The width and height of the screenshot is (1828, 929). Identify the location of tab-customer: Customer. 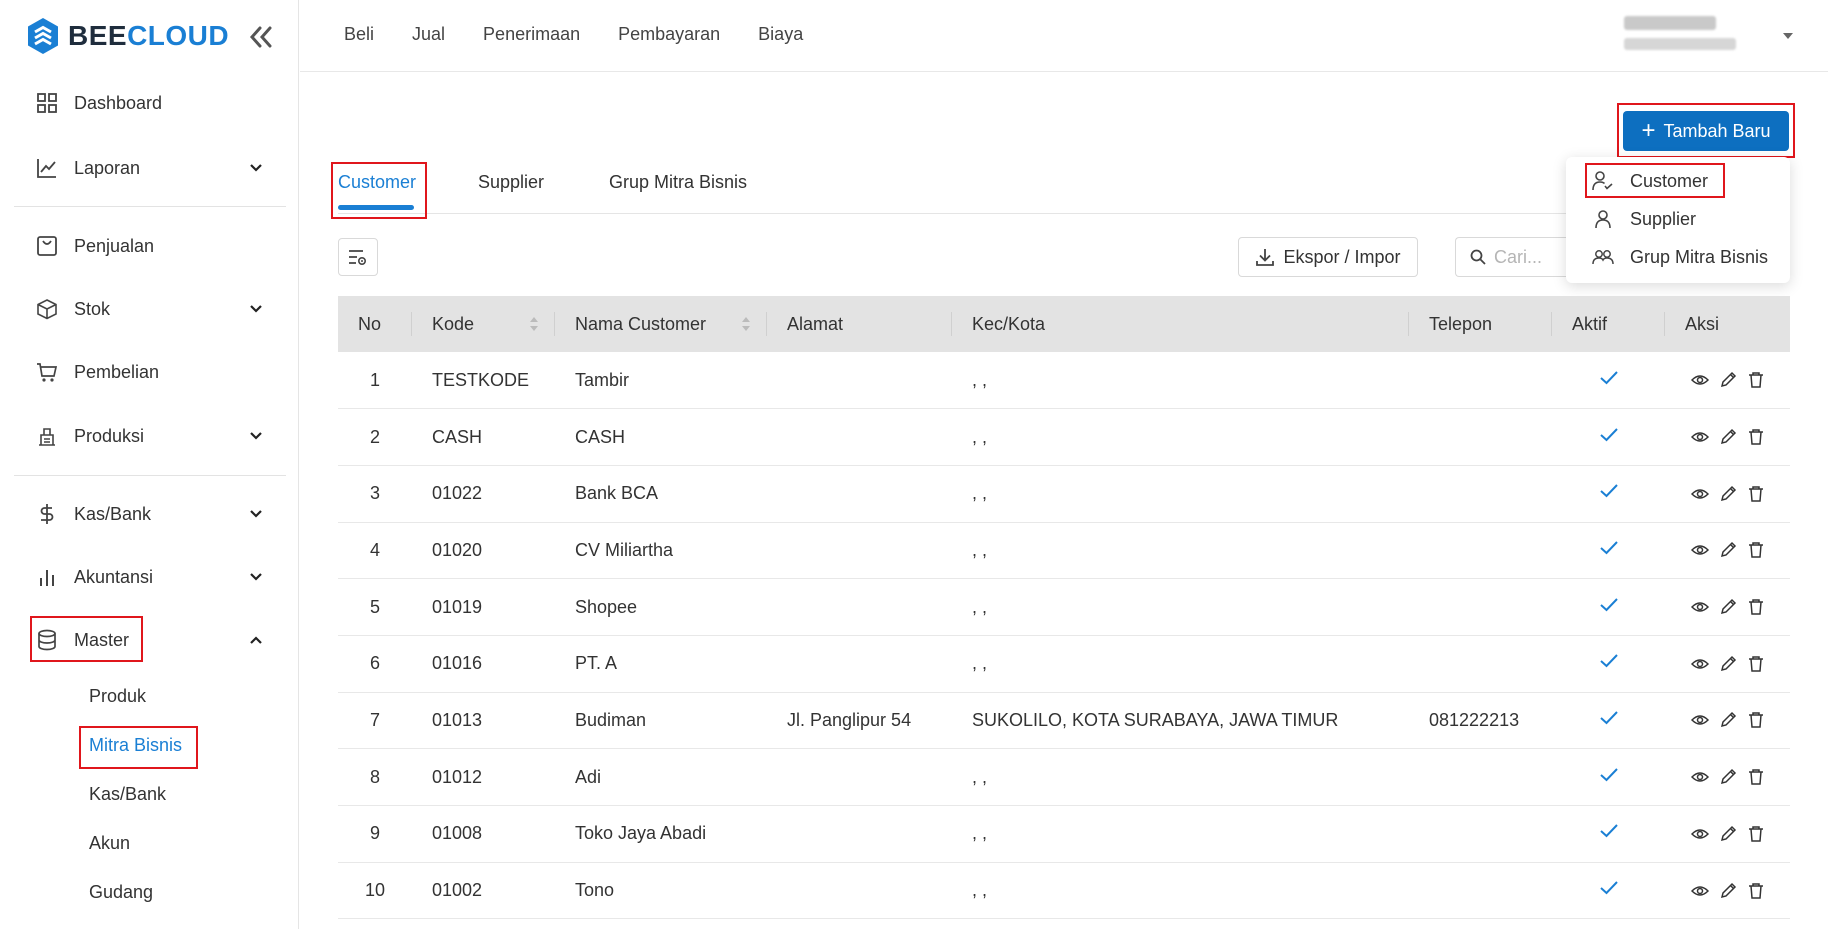
(377, 182).